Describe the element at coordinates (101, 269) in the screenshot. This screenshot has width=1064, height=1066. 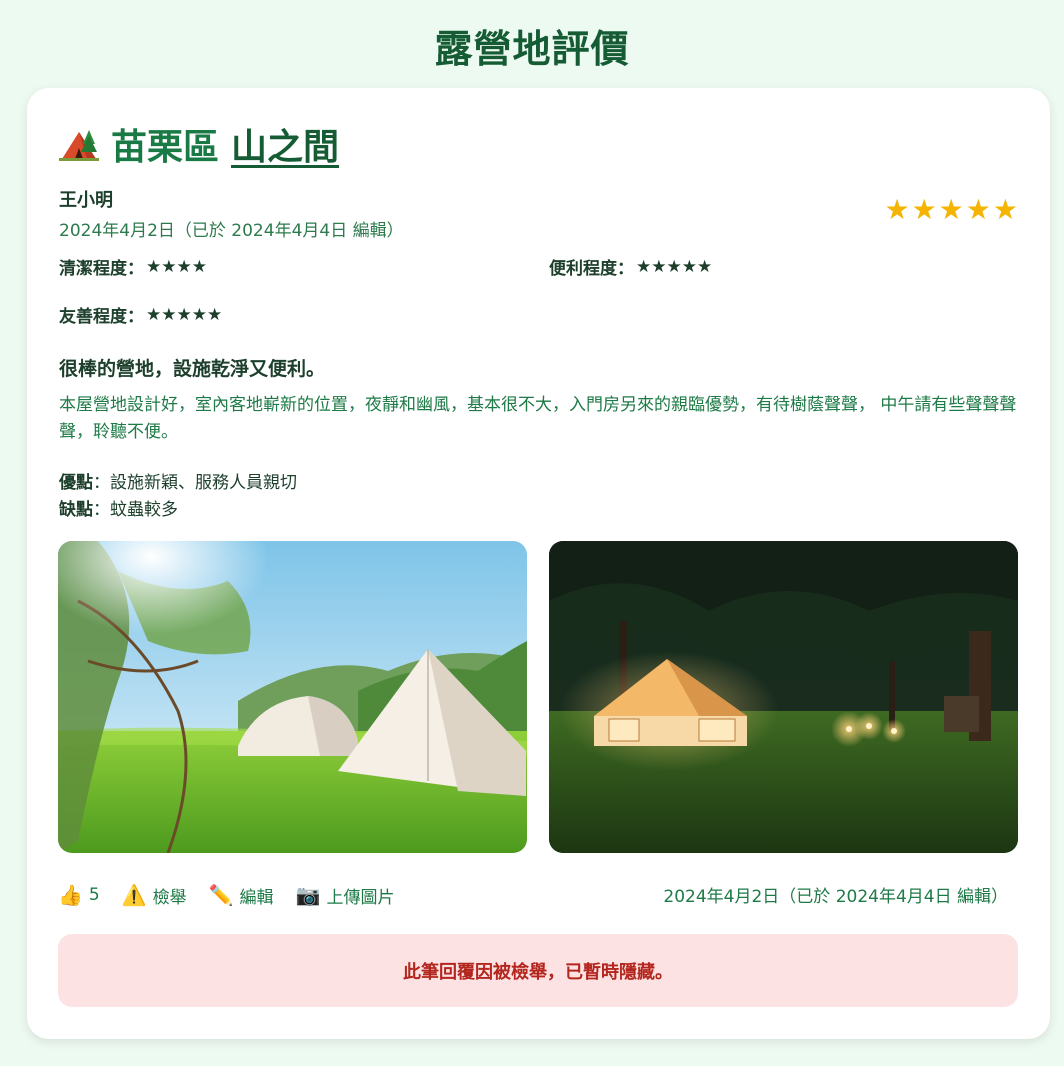
I see `rating-label: 清潔程度：` at that location.